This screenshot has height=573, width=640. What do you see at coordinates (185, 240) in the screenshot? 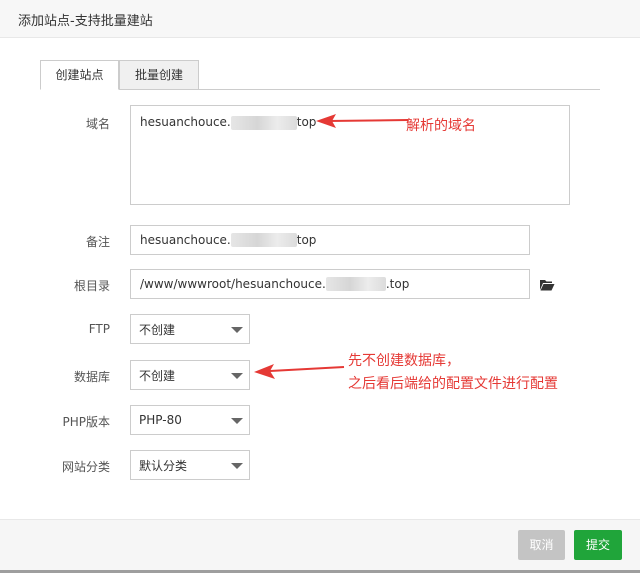
I see `remark-value-prefix: hesuanchouce.` at bounding box center [185, 240].